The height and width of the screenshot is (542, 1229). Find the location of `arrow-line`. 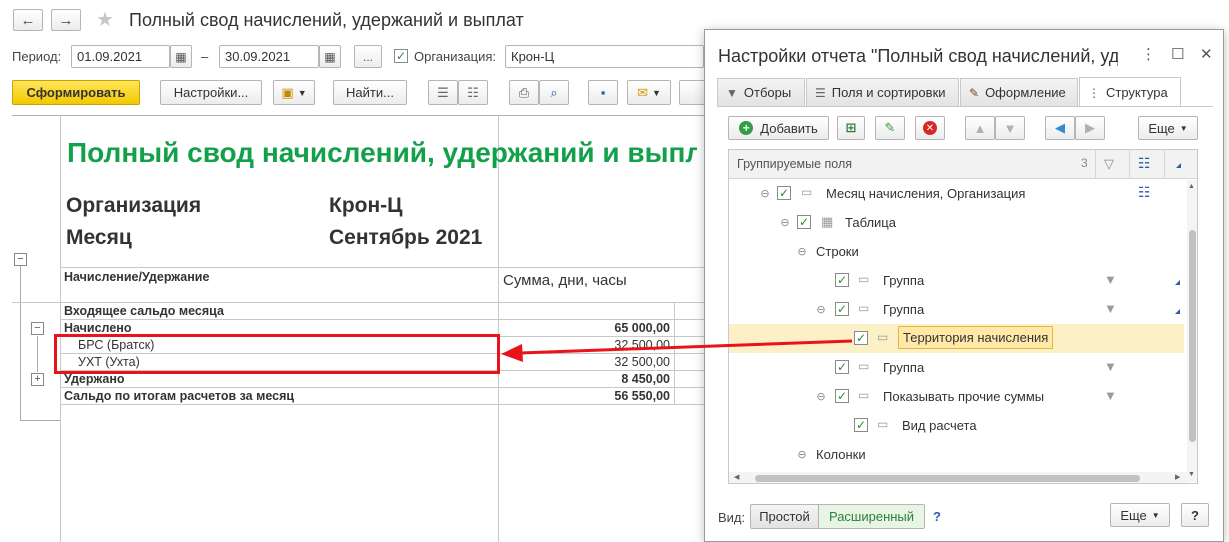

arrow-line is located at coordinates (686, 347).